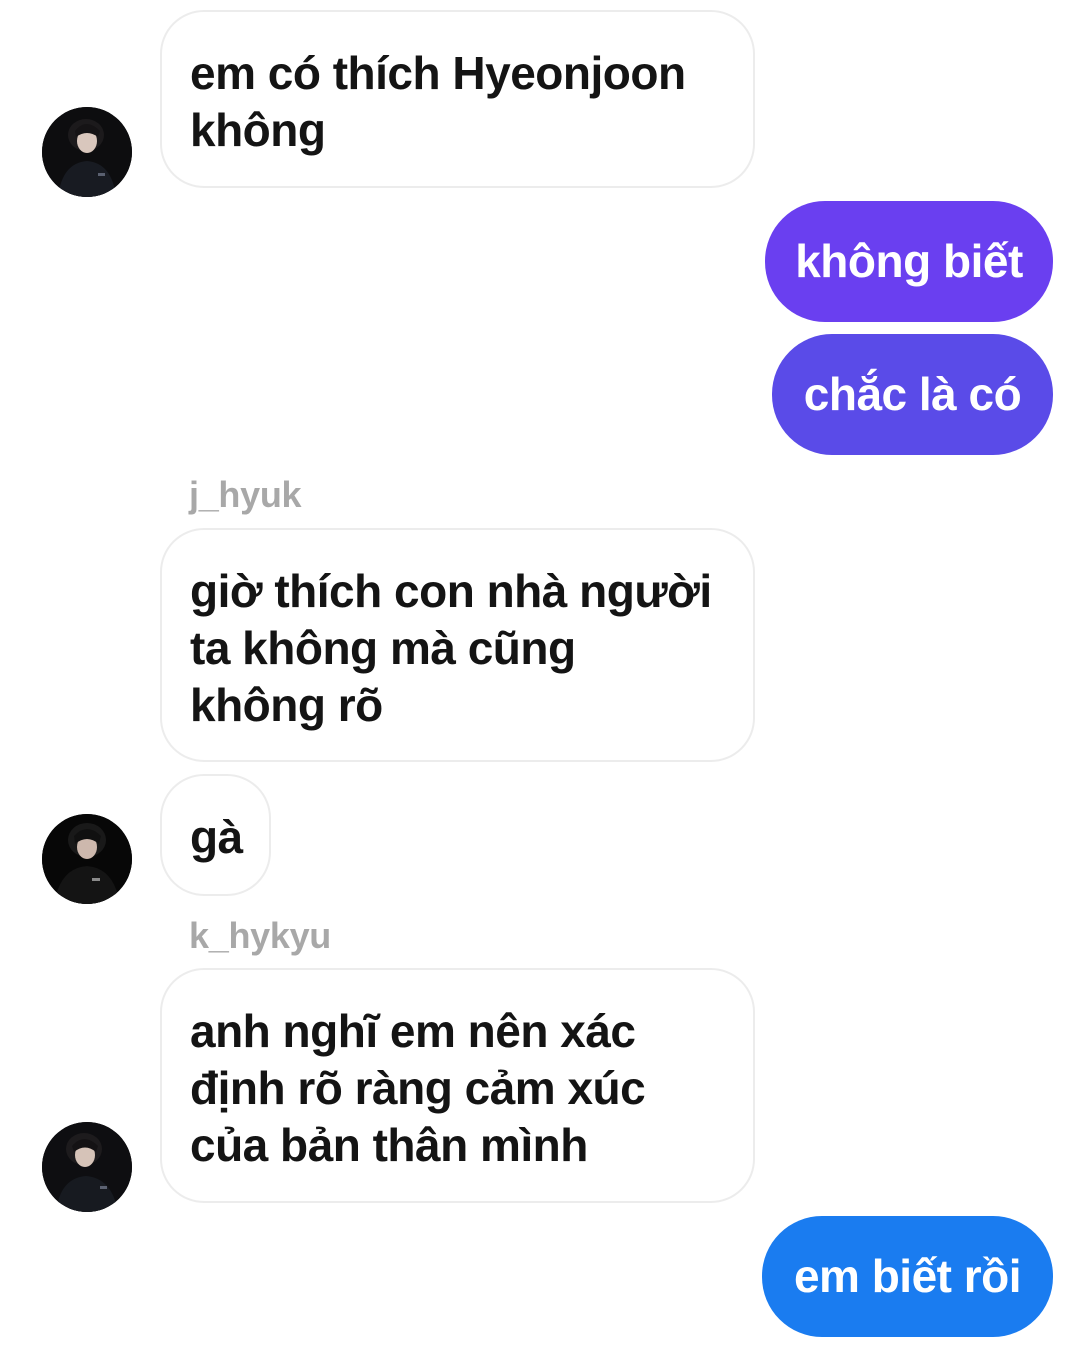  I want to click on message-text-line: anh nghĩ em nên xác, so click(413, 1031).